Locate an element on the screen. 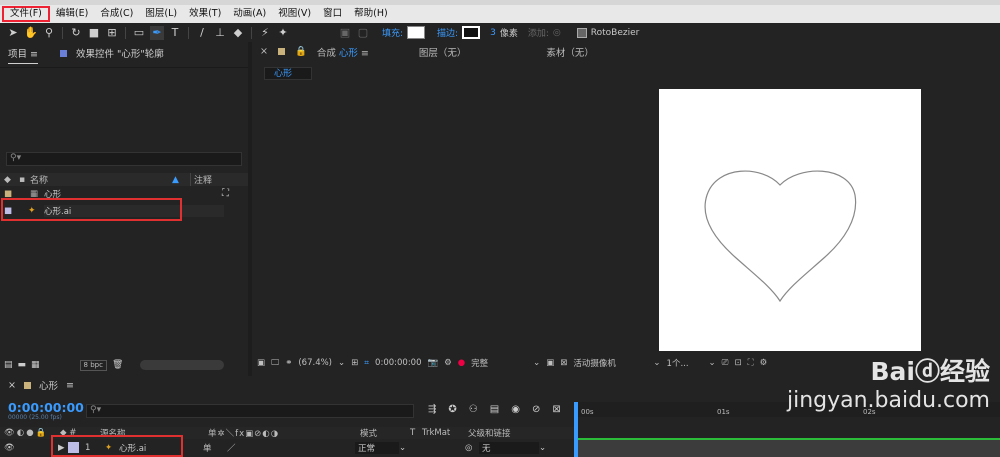 This screenshot has height=457, width=1000. collapse-switch-icon: 单 is located at coordinates (215, 448).